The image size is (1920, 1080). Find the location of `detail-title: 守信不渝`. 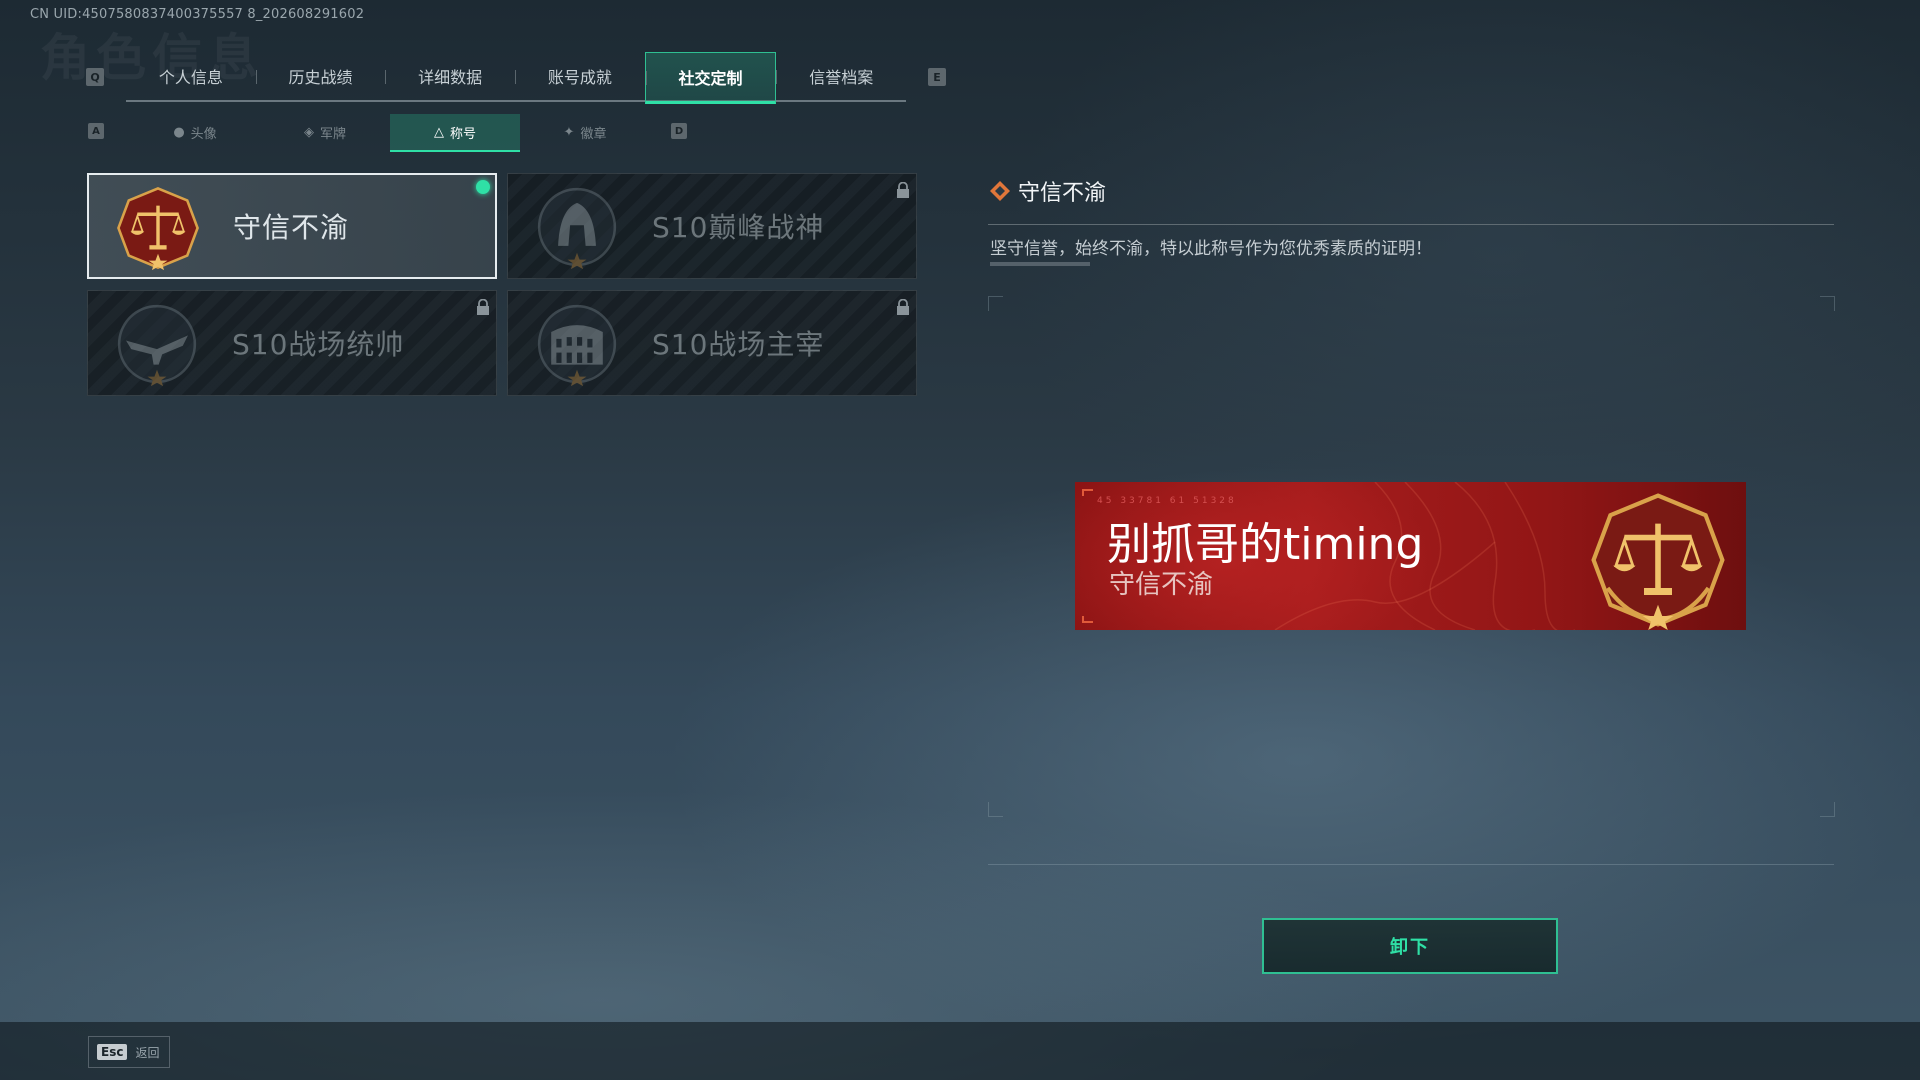

detail-title: 守信不渝 is located at coordinates (1062, 193).